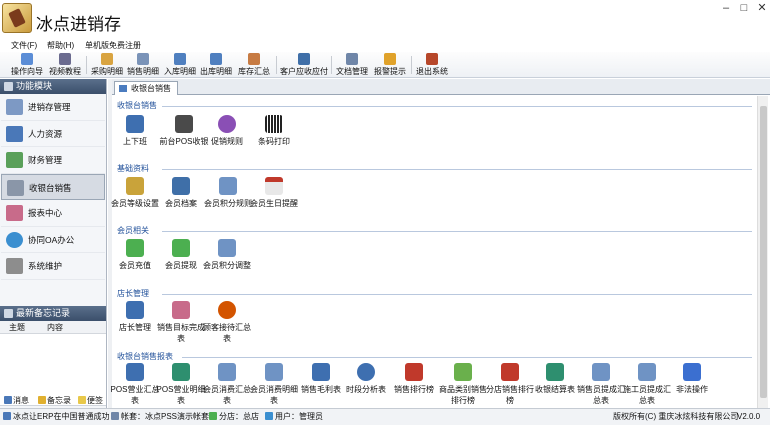 This screenshot has width=770, height=425. Describe the element at coordinates (123, 88) in the screenshot. I see `tab-icon` at that location.